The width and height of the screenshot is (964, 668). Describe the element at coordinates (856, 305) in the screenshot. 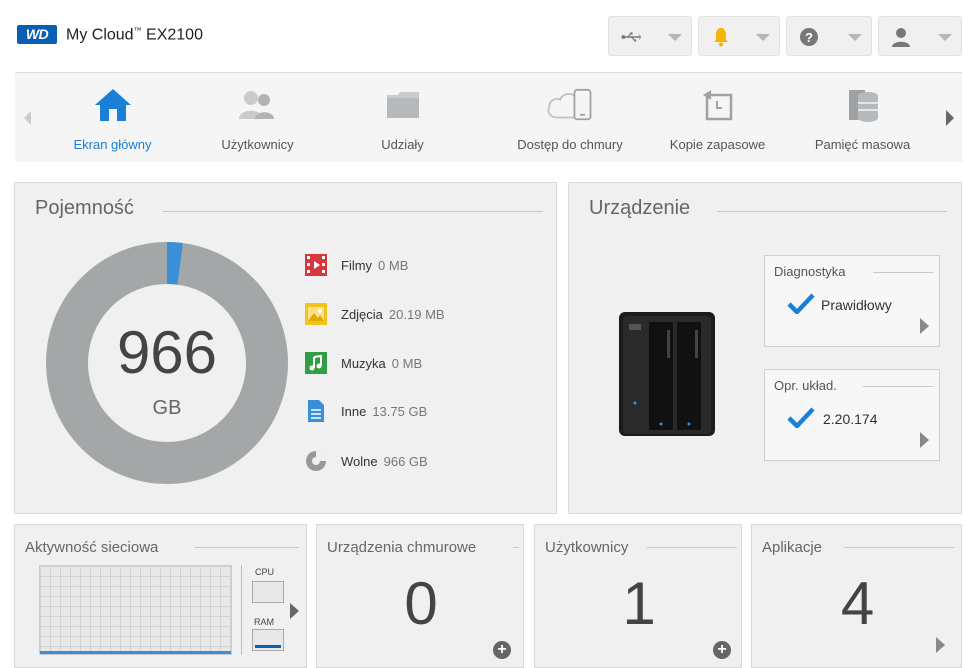

I see `diagnostics-status: Prawidłowy` at that location.